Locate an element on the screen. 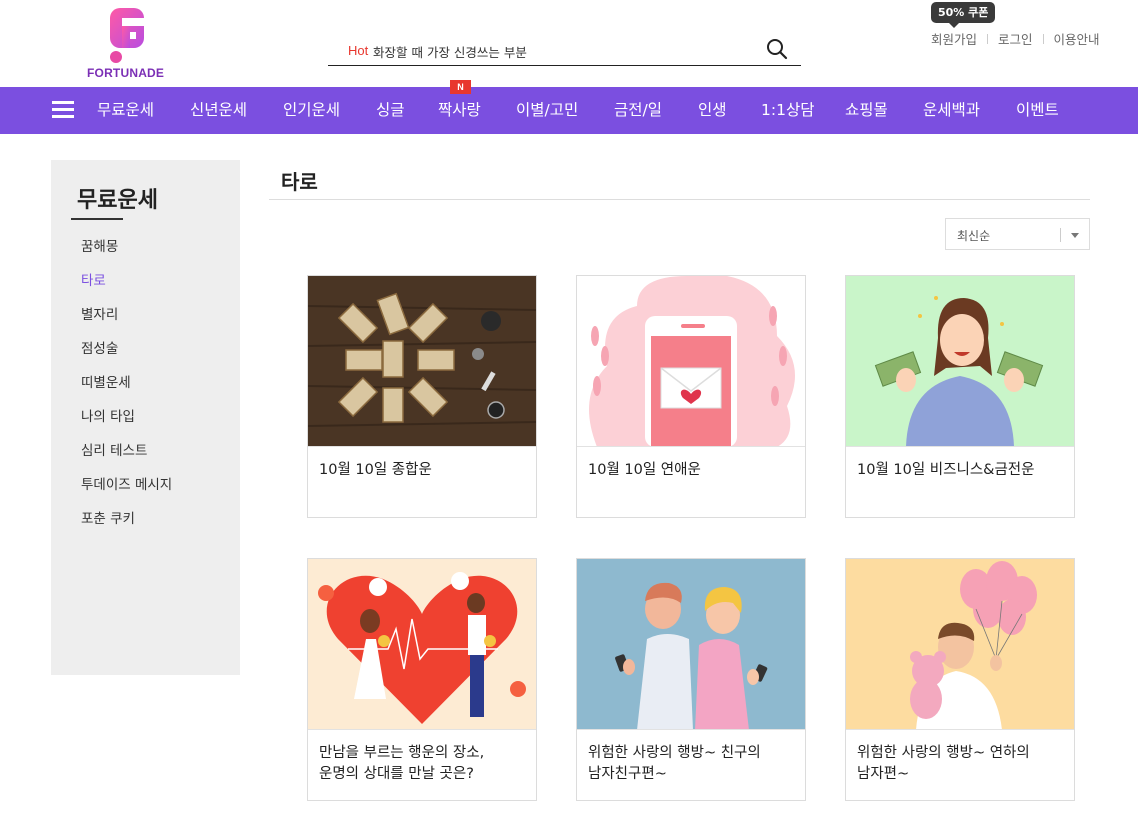  content-card: 10월 10일 연애운 is located at coordinates (691, 396).